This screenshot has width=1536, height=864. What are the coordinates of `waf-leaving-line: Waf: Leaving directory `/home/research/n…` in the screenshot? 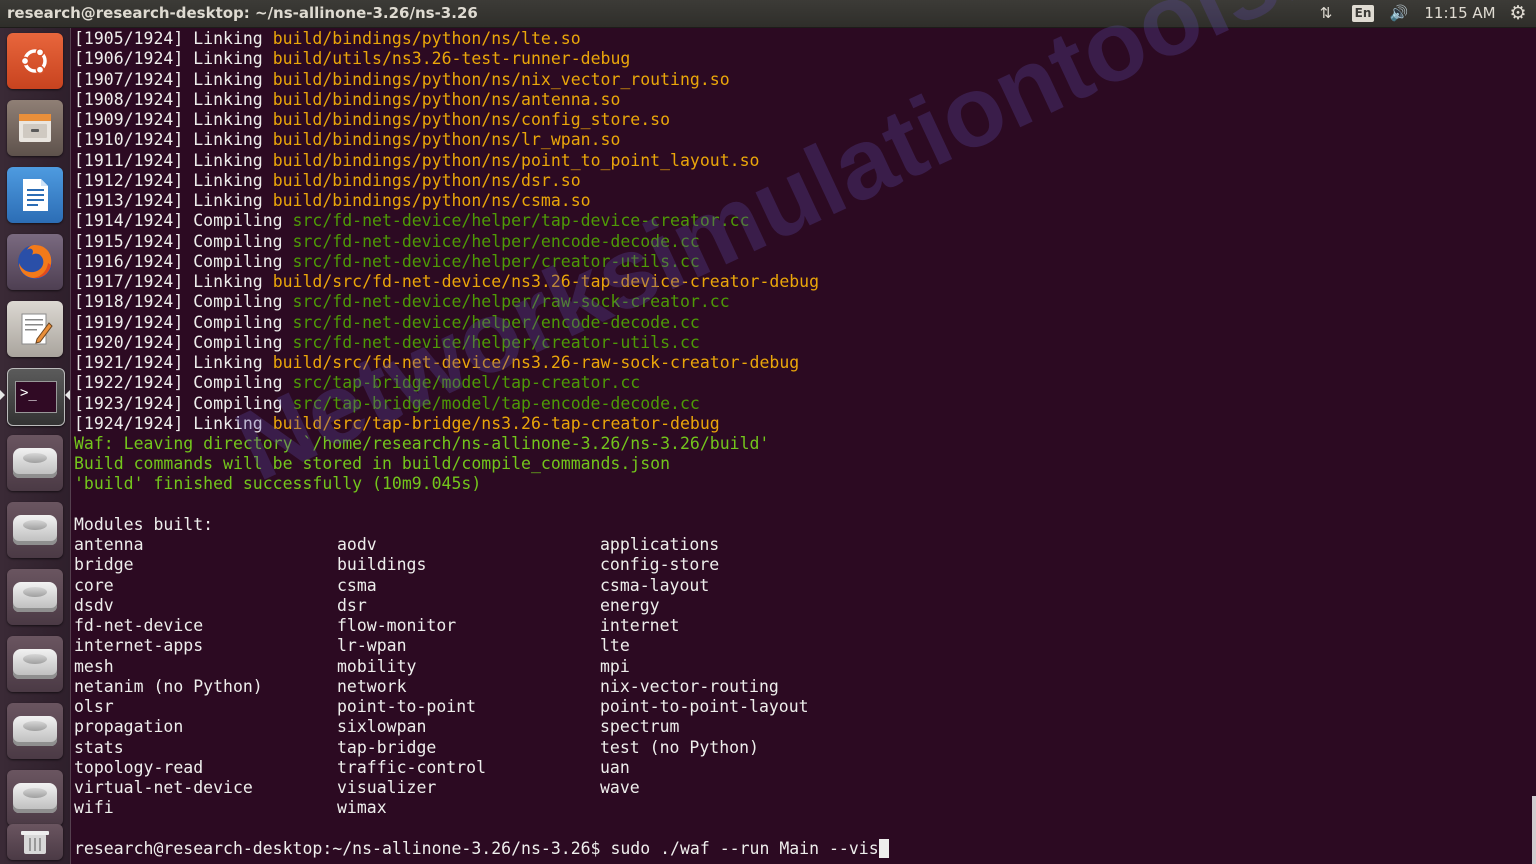 It's located at (422, 443).